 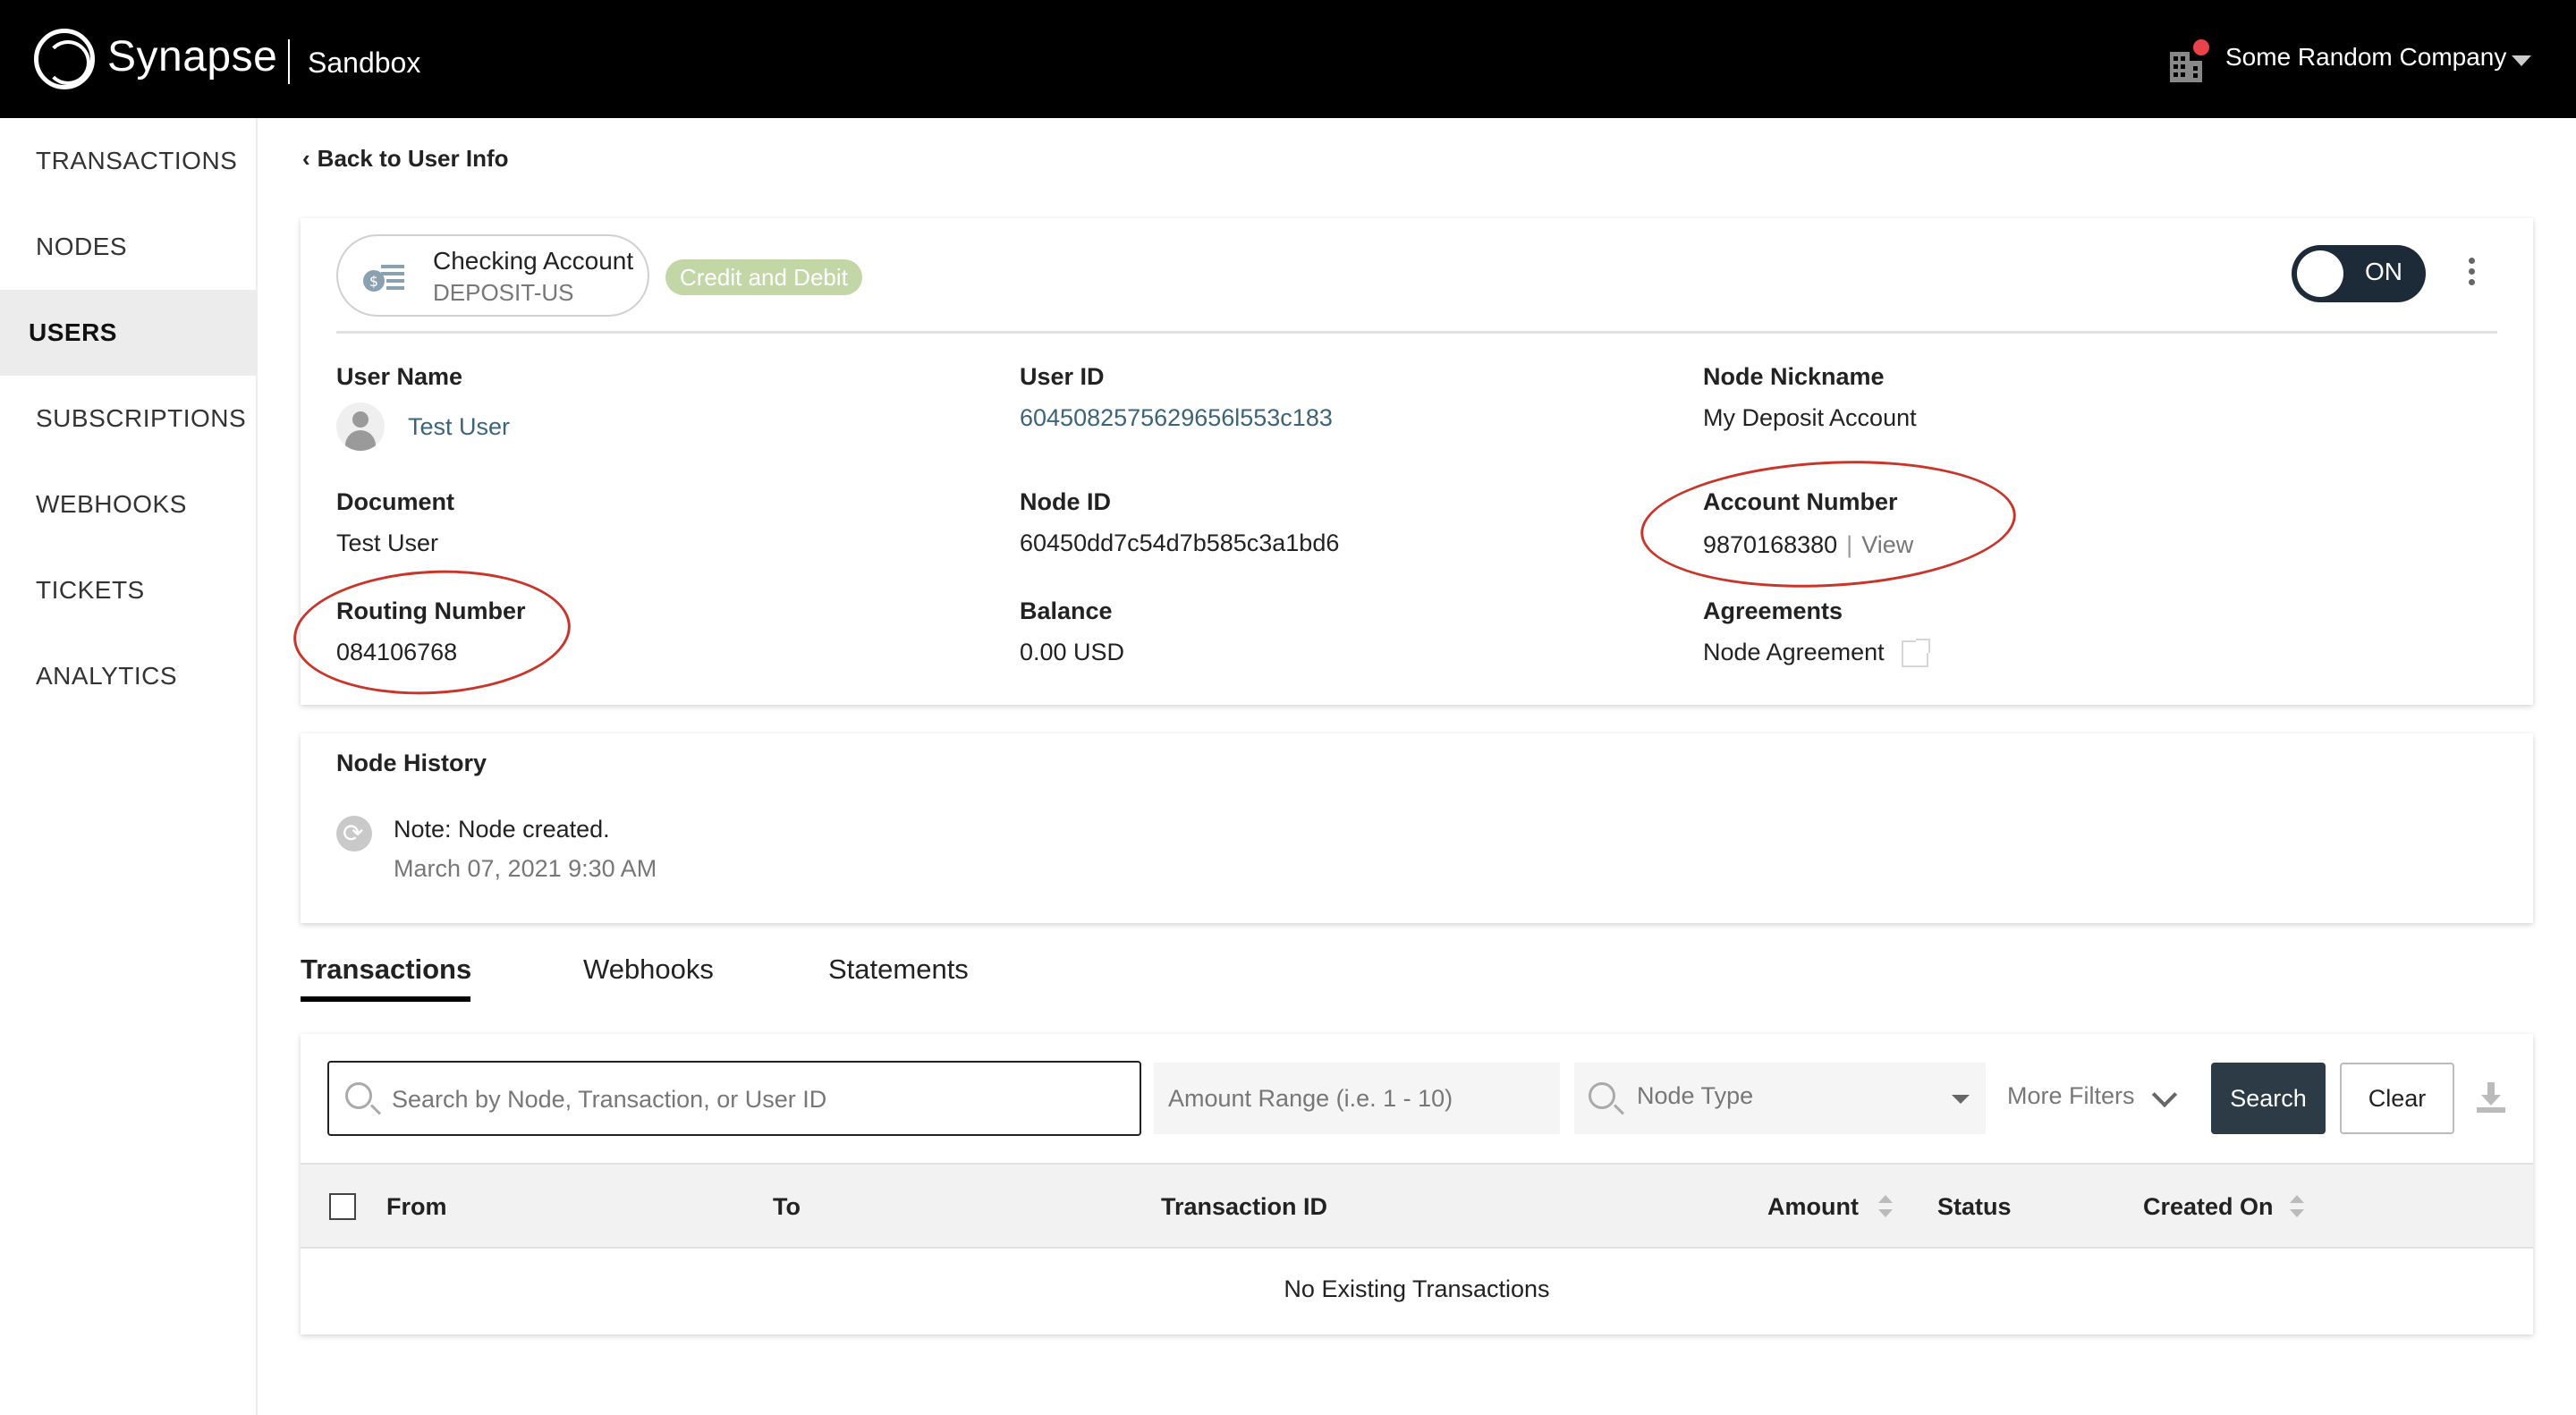 I want to click on company-selector: Some Random Company, so click(x=2365, y=58).